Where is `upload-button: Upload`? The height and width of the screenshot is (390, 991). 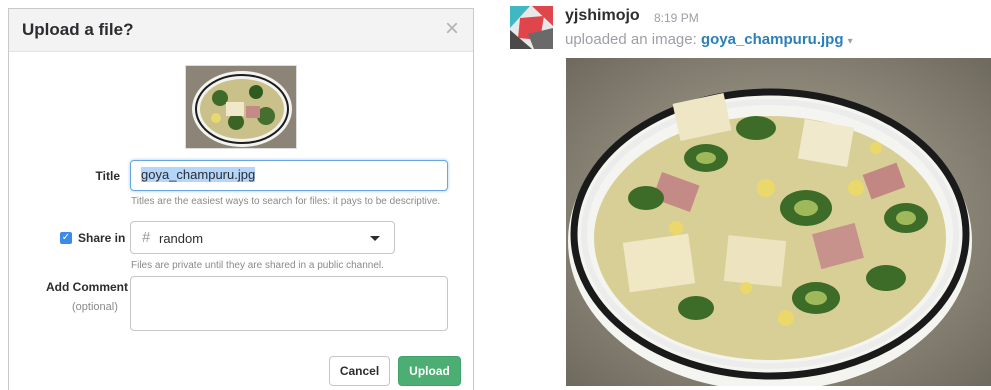
upload-button: Upload is located at coordinates (429, 371).